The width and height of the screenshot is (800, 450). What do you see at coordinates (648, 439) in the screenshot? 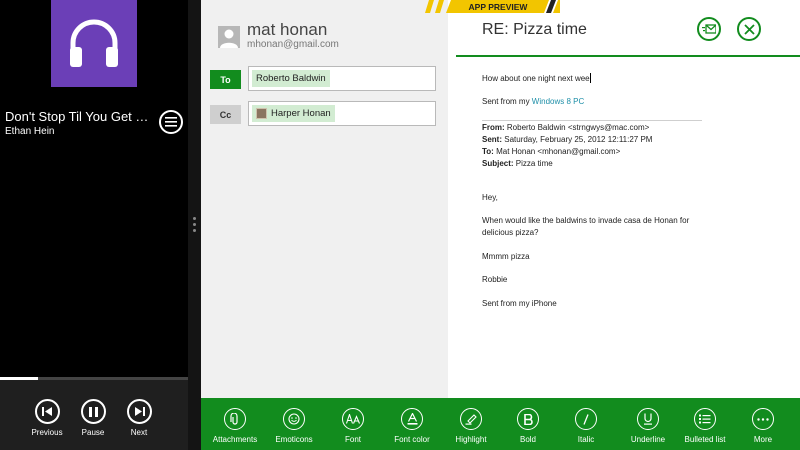
I see `underline-label: Underline` at bounding box center [648, 439].